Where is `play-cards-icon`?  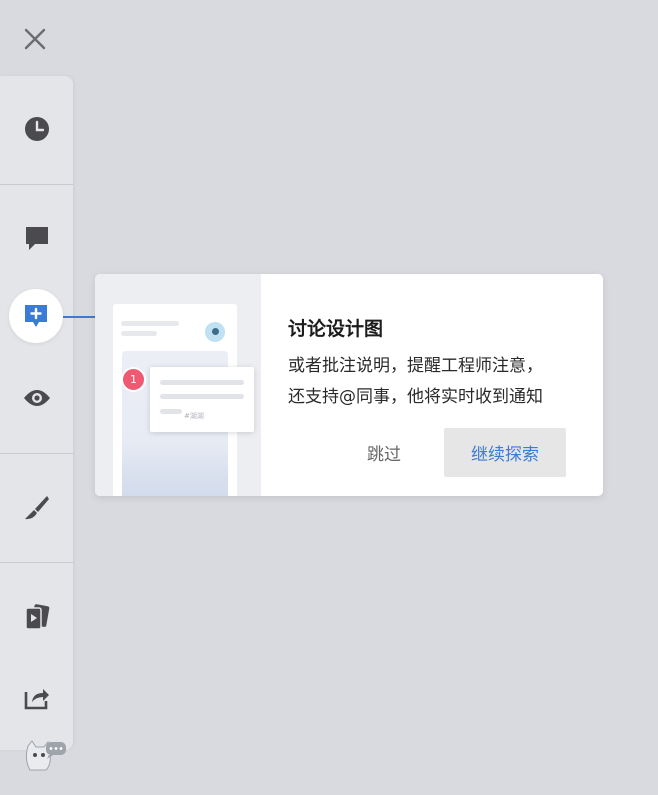
play-cards-icon is located at coordinates (36, 617).